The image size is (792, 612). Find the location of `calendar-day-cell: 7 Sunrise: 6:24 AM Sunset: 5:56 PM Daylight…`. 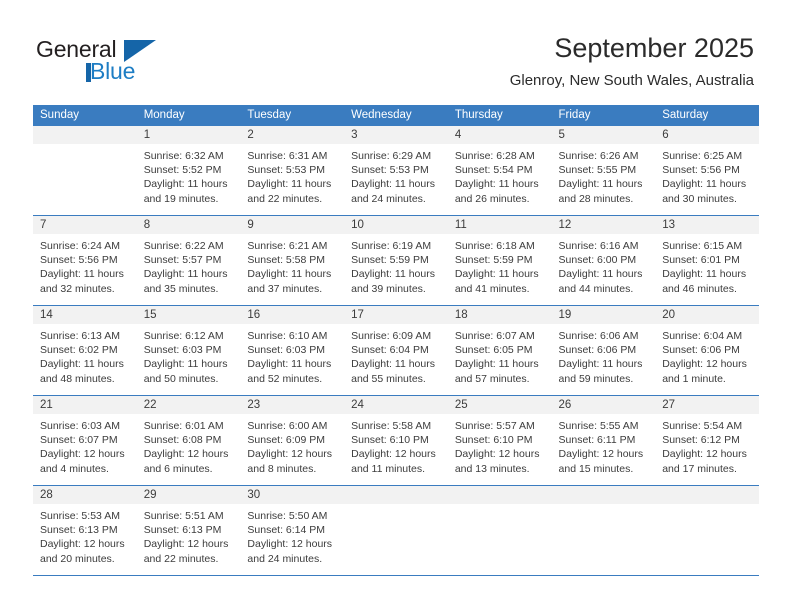

calendar-day-cell: 7 Sunrise: 6:24 AM Sunset: 5:56 PM Daylight… is located at coordinates (85, 260).